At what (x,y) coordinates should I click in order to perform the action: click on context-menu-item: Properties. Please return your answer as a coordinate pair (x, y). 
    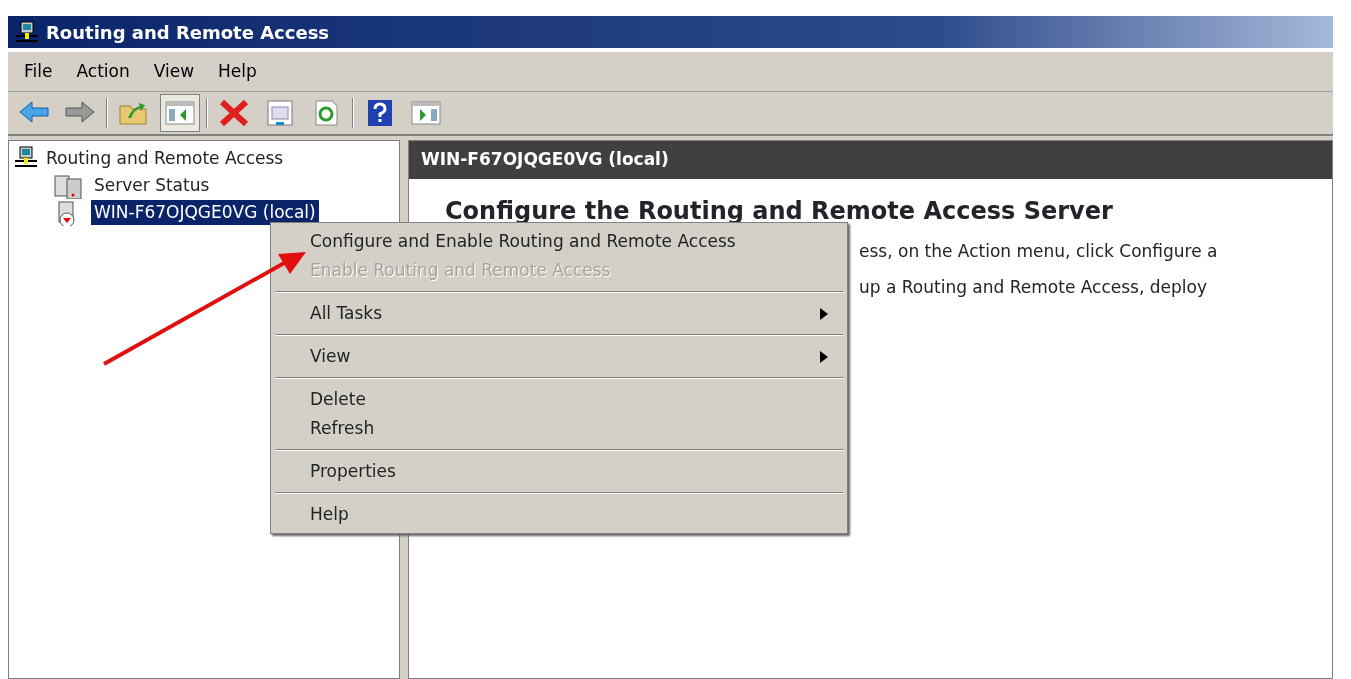
    Looking at the image, I should click on (559, 471).